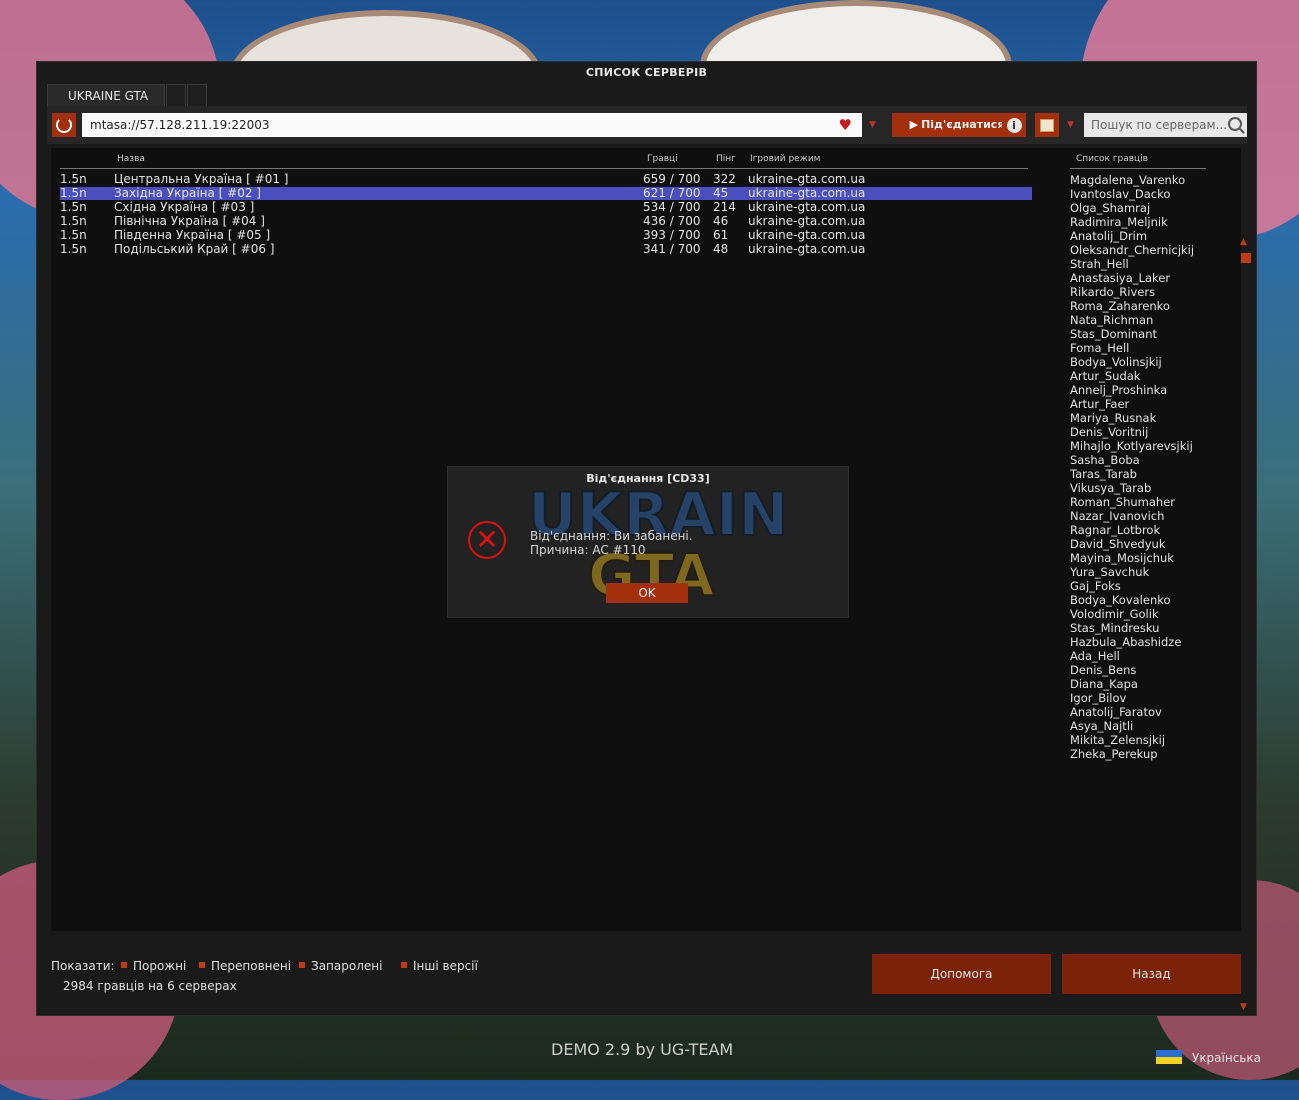 The image size is (1299, 1100). What do you see at coordinates (1109, 432) in the screenshot?
I see `player-list-item: Denis_Voritnij` at bounding box center [1109, 432].